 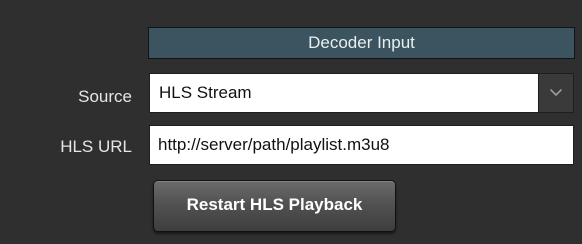 I want to click on restart-hls-playback-button: Restart HLS Playback, so click(x=274, y=206).